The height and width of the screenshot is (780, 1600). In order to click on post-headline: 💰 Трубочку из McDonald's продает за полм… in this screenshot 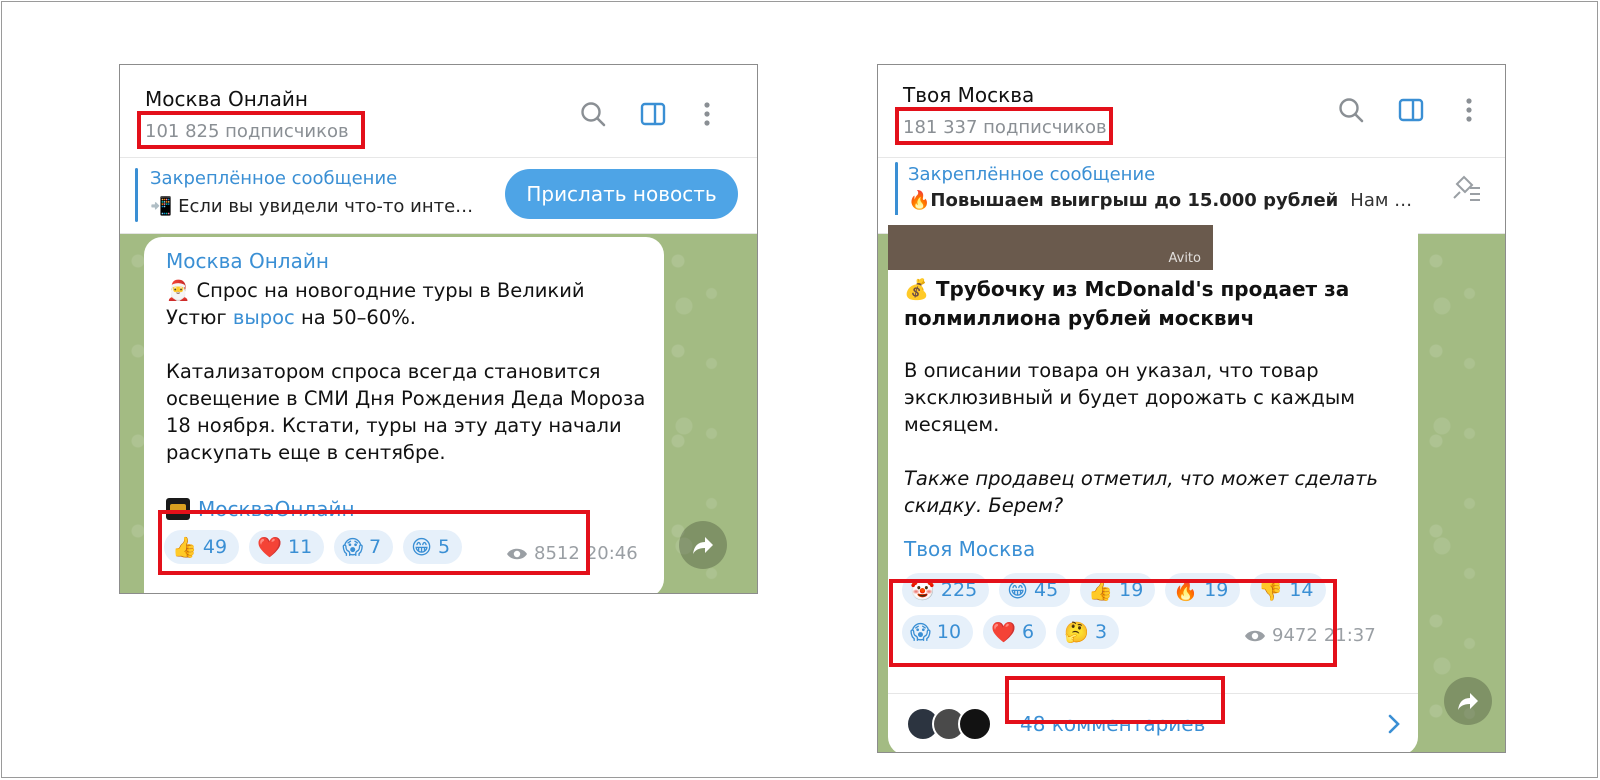, I will do `click(1127, 303)`.